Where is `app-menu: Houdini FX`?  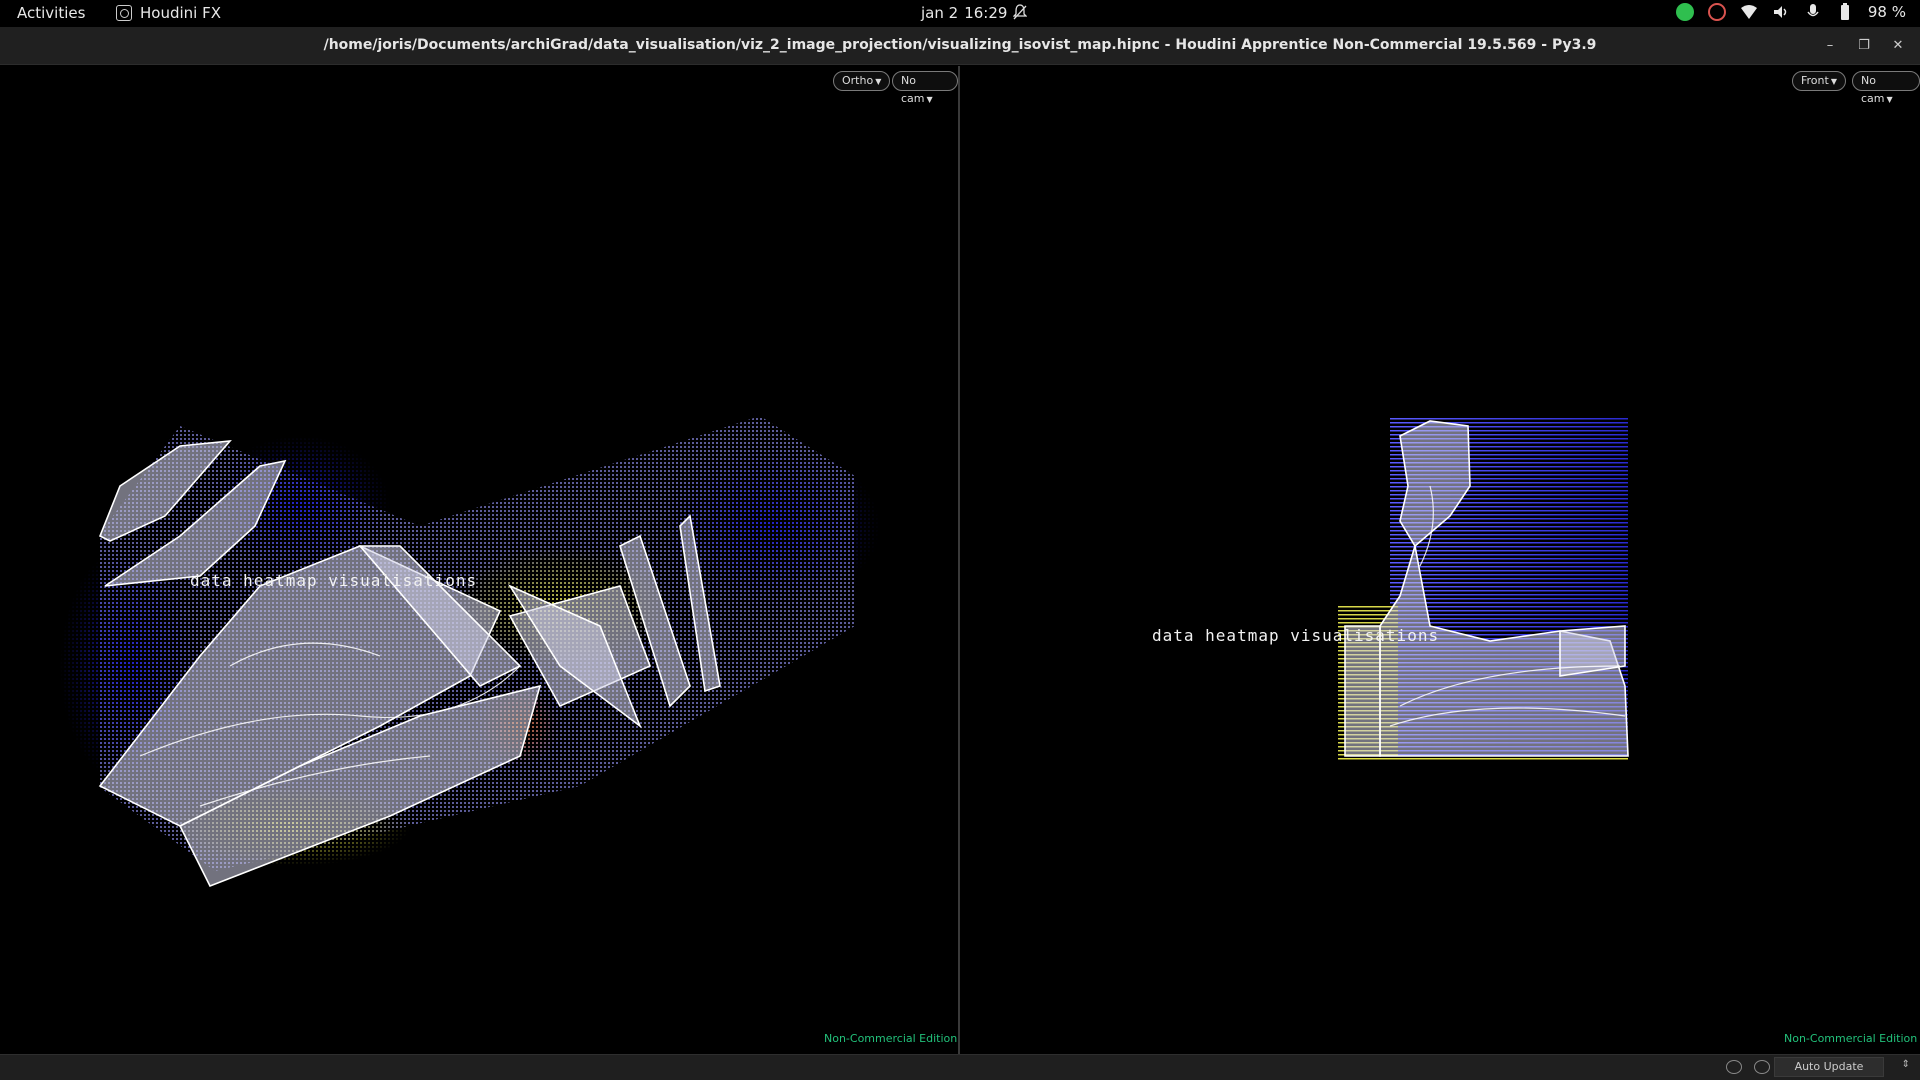
app-menu: Houdini FX is located at coordinates (168, 13).